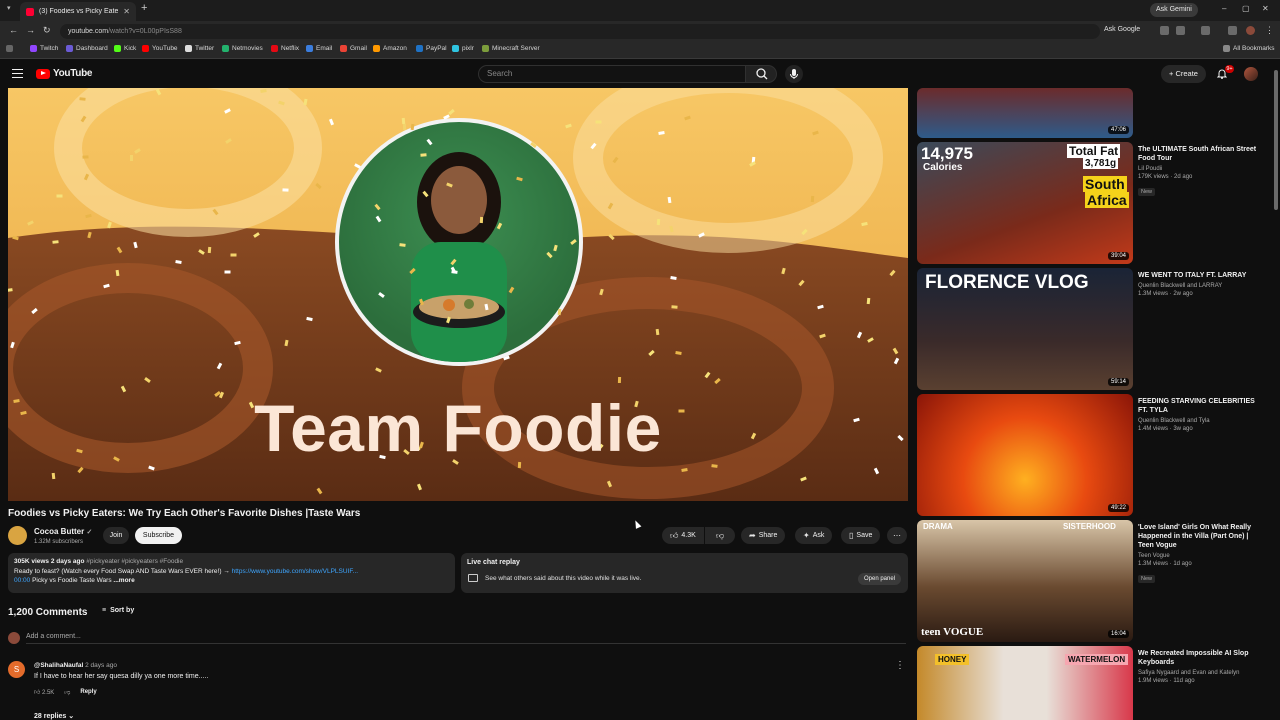 This screenshot has height=720, width=1280. Describe the element at coordinates (390, 48) in the screenshot. I see `bookmark-amazon: Amazon` at that location.